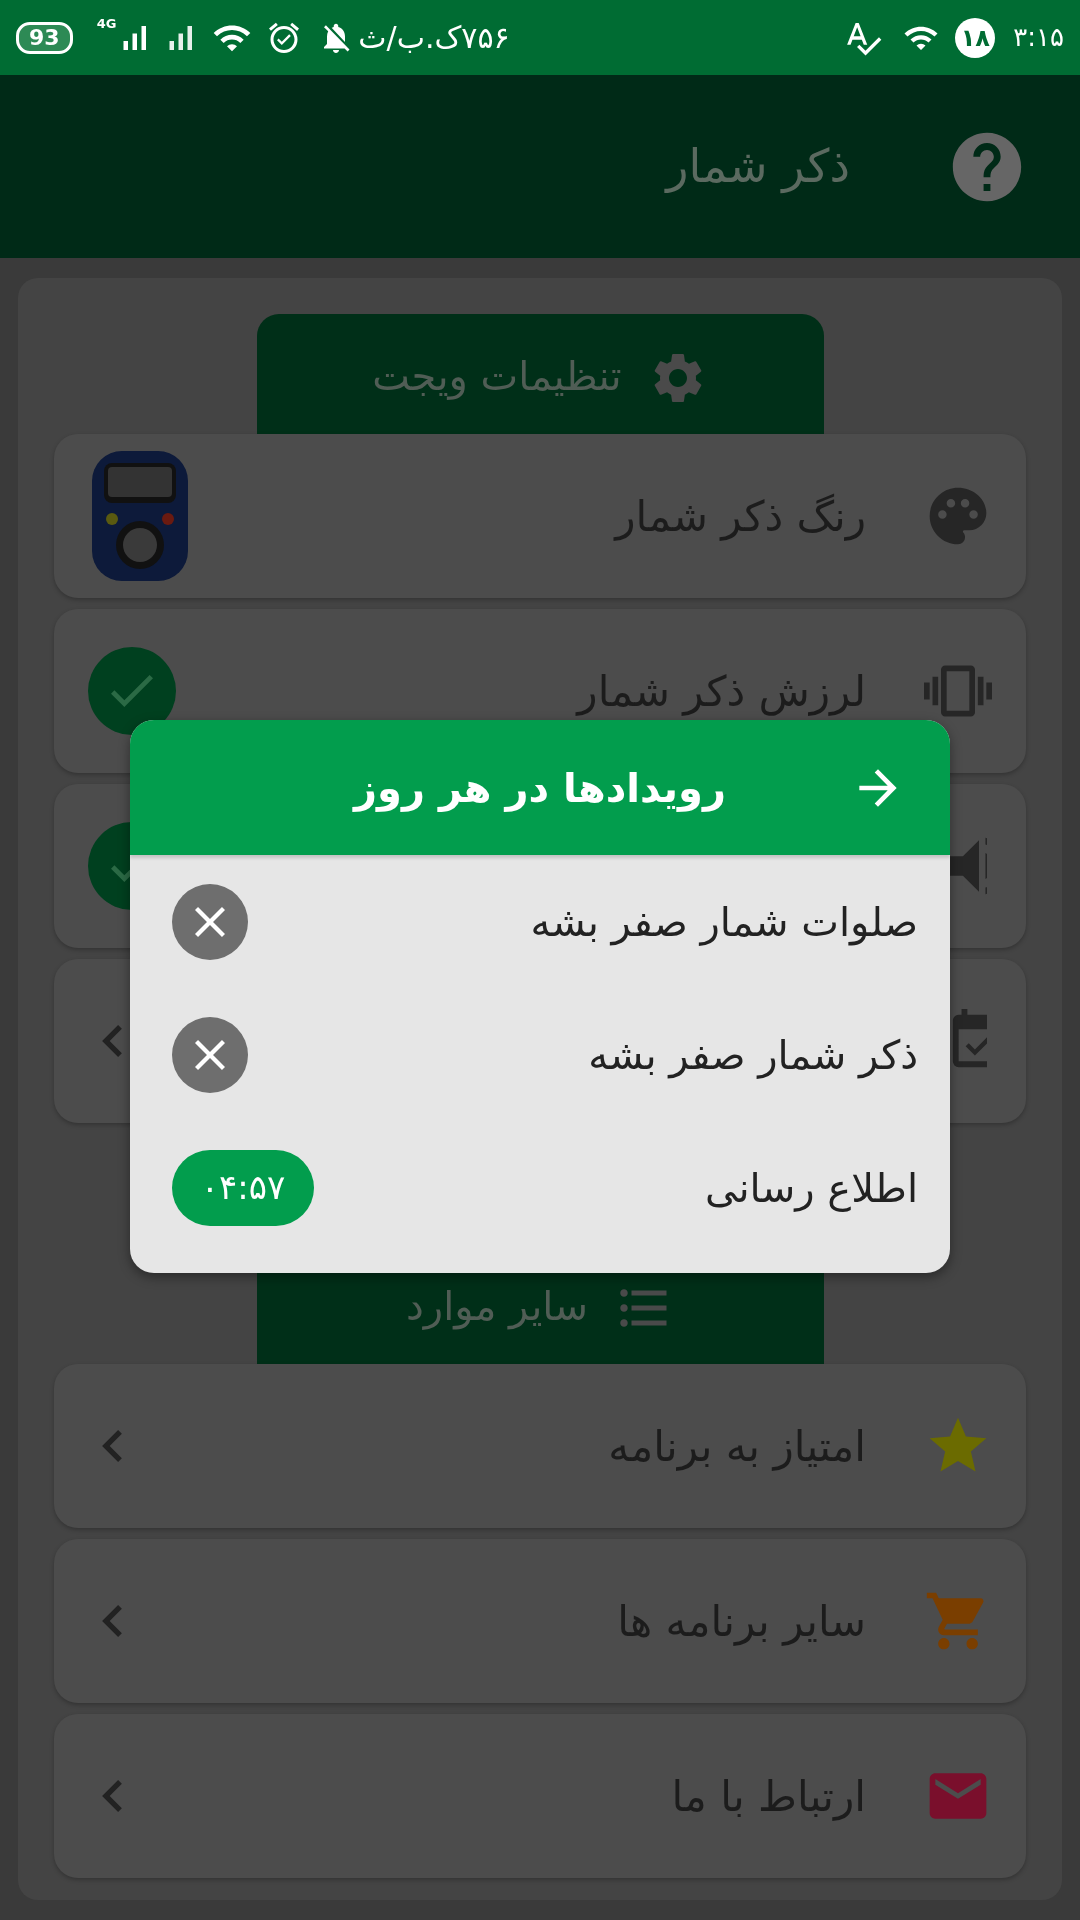 This screenshot has width=1080, height=1920. I want to click on event-label: اطلاع رسانی, so click(811, 1188).